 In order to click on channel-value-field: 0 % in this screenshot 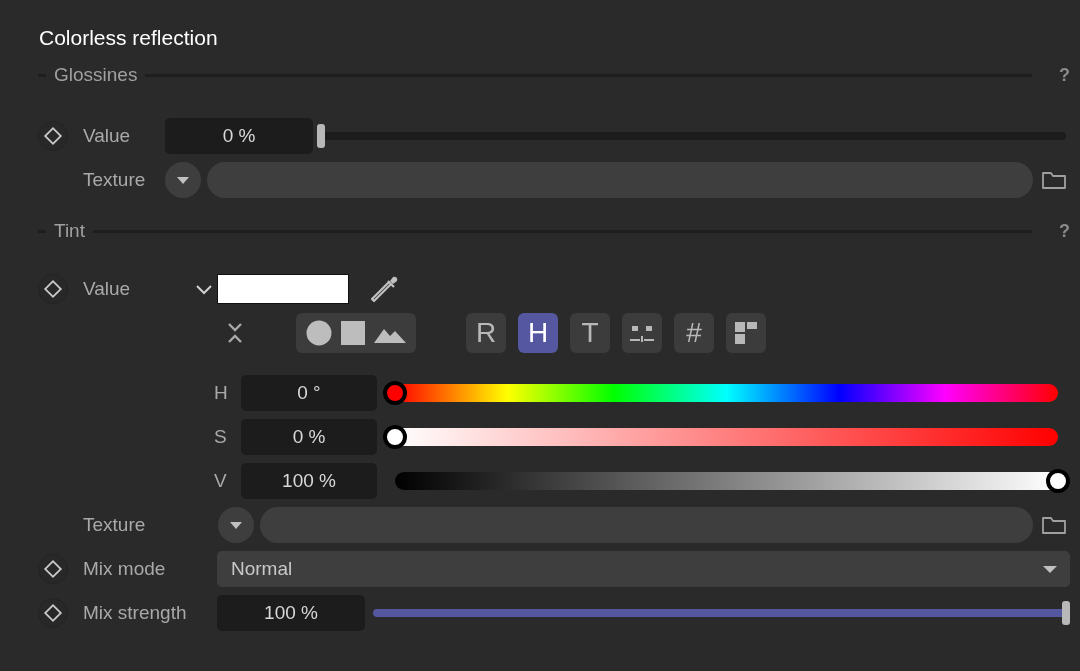, I will do `click(309, 437)`.